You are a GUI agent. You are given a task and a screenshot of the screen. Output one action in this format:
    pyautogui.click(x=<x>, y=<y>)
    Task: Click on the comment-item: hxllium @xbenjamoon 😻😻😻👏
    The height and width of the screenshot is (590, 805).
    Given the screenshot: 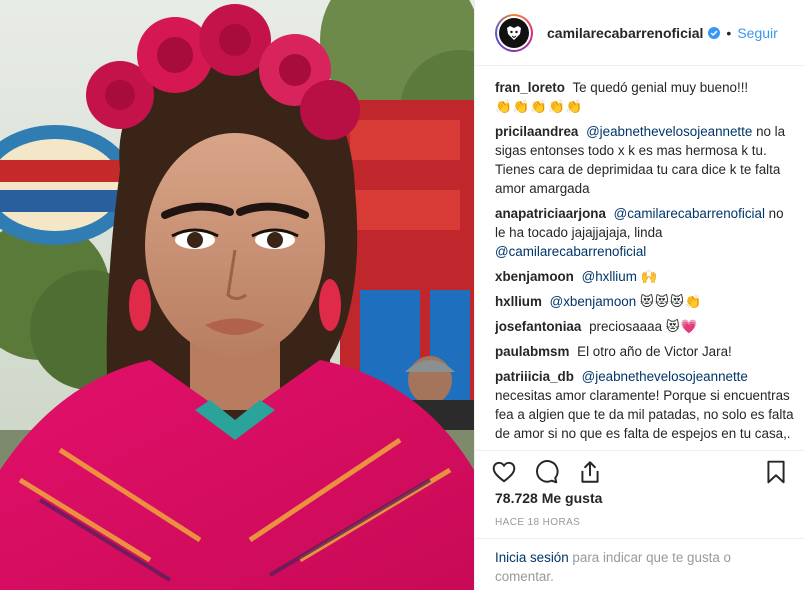 What is the action you would take?
    pyautogui.click(x=646, y=301)
    